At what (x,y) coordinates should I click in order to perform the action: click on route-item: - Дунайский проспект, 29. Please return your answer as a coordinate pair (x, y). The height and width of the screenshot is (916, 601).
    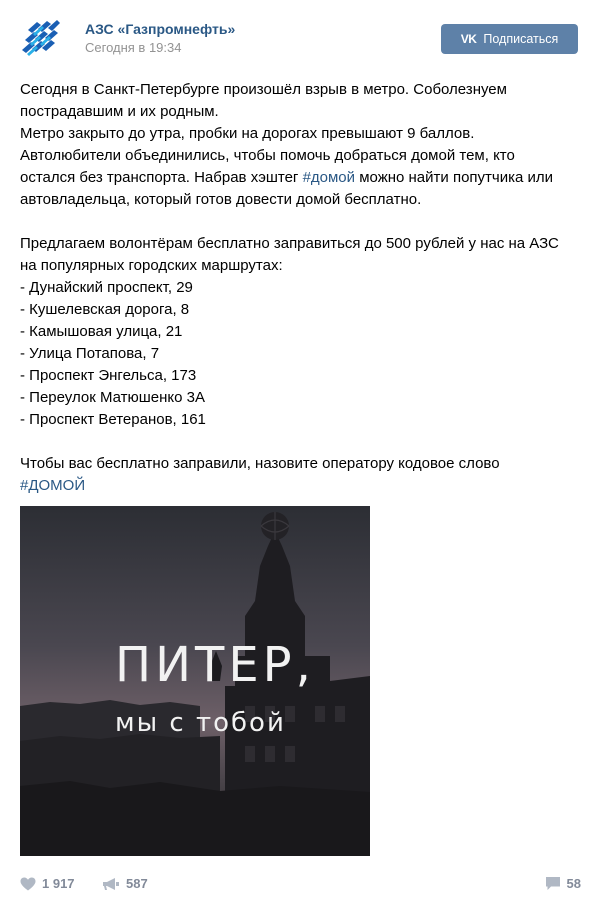
    Looking at the image, I should click on (106, 287).